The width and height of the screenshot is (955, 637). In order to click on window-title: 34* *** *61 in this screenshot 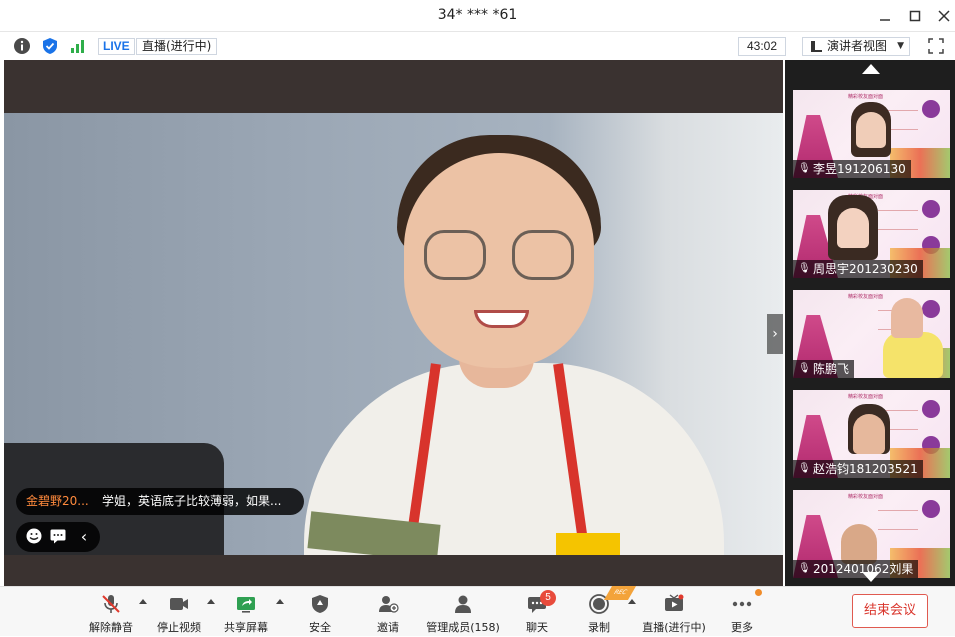, I will do `click(477, 15)`.